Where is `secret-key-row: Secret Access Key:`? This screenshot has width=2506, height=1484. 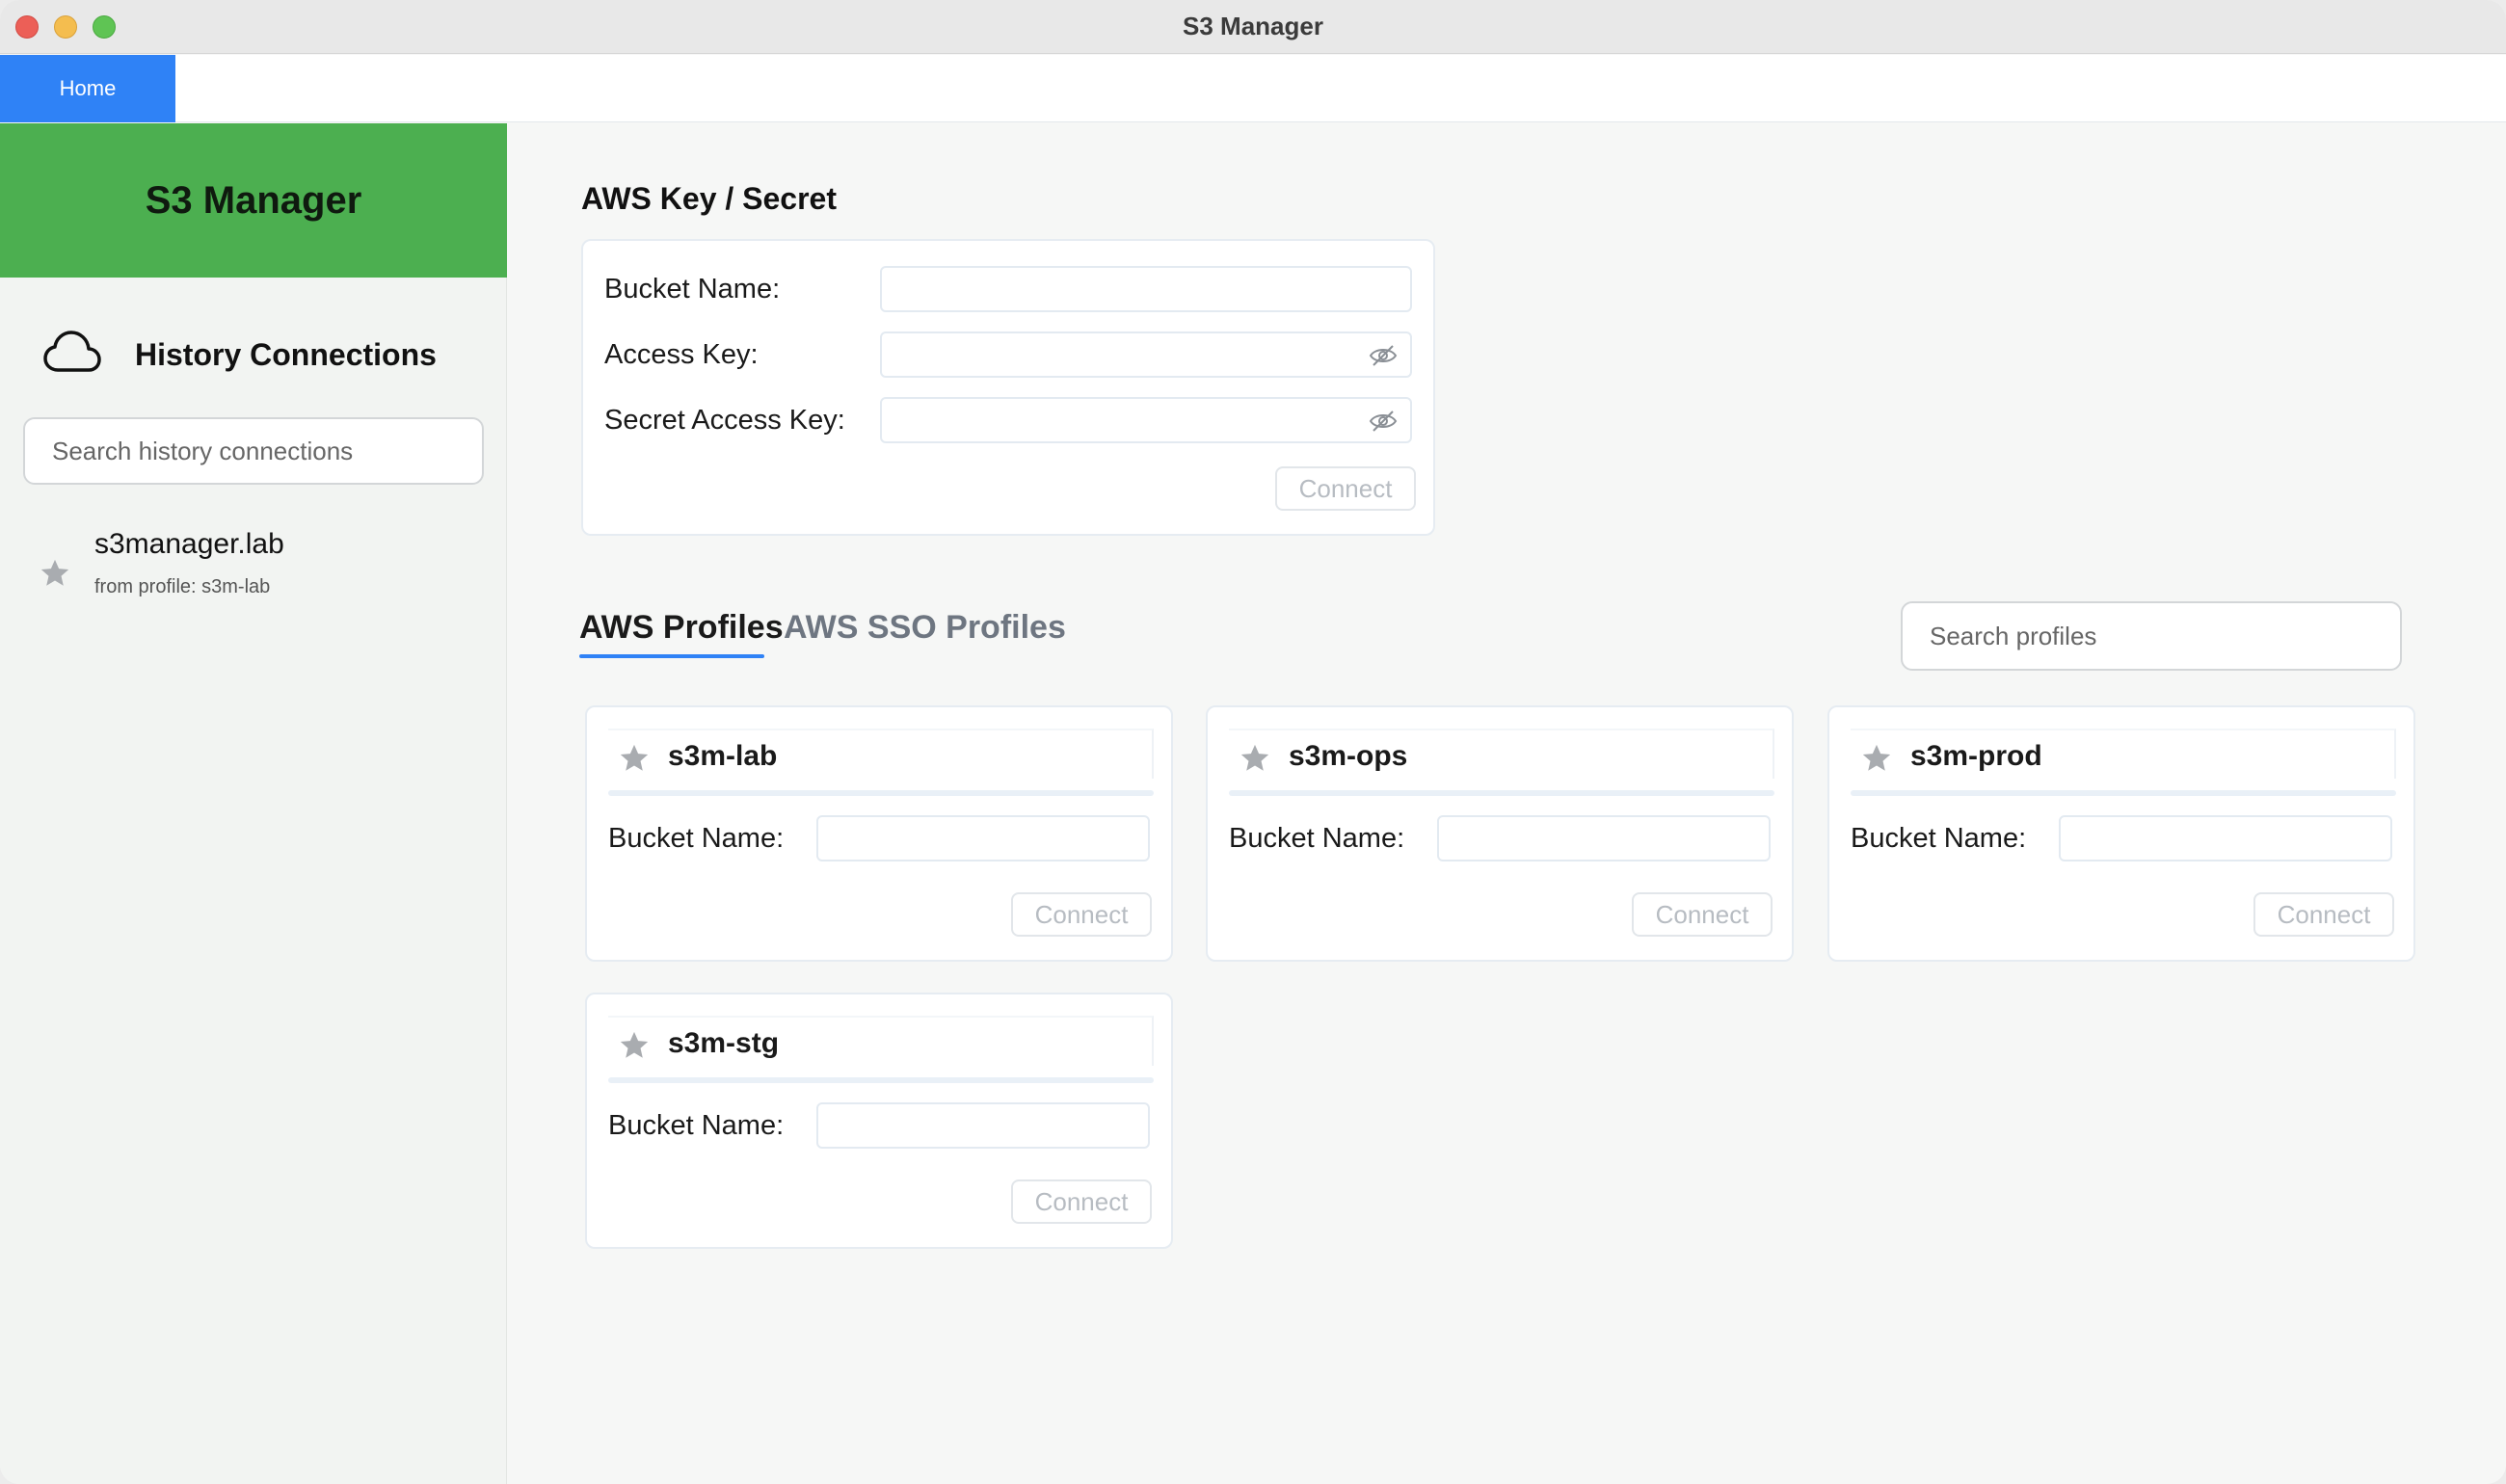
secret-key-row: Secret Access Key: is located at coordinates (1009, 420).